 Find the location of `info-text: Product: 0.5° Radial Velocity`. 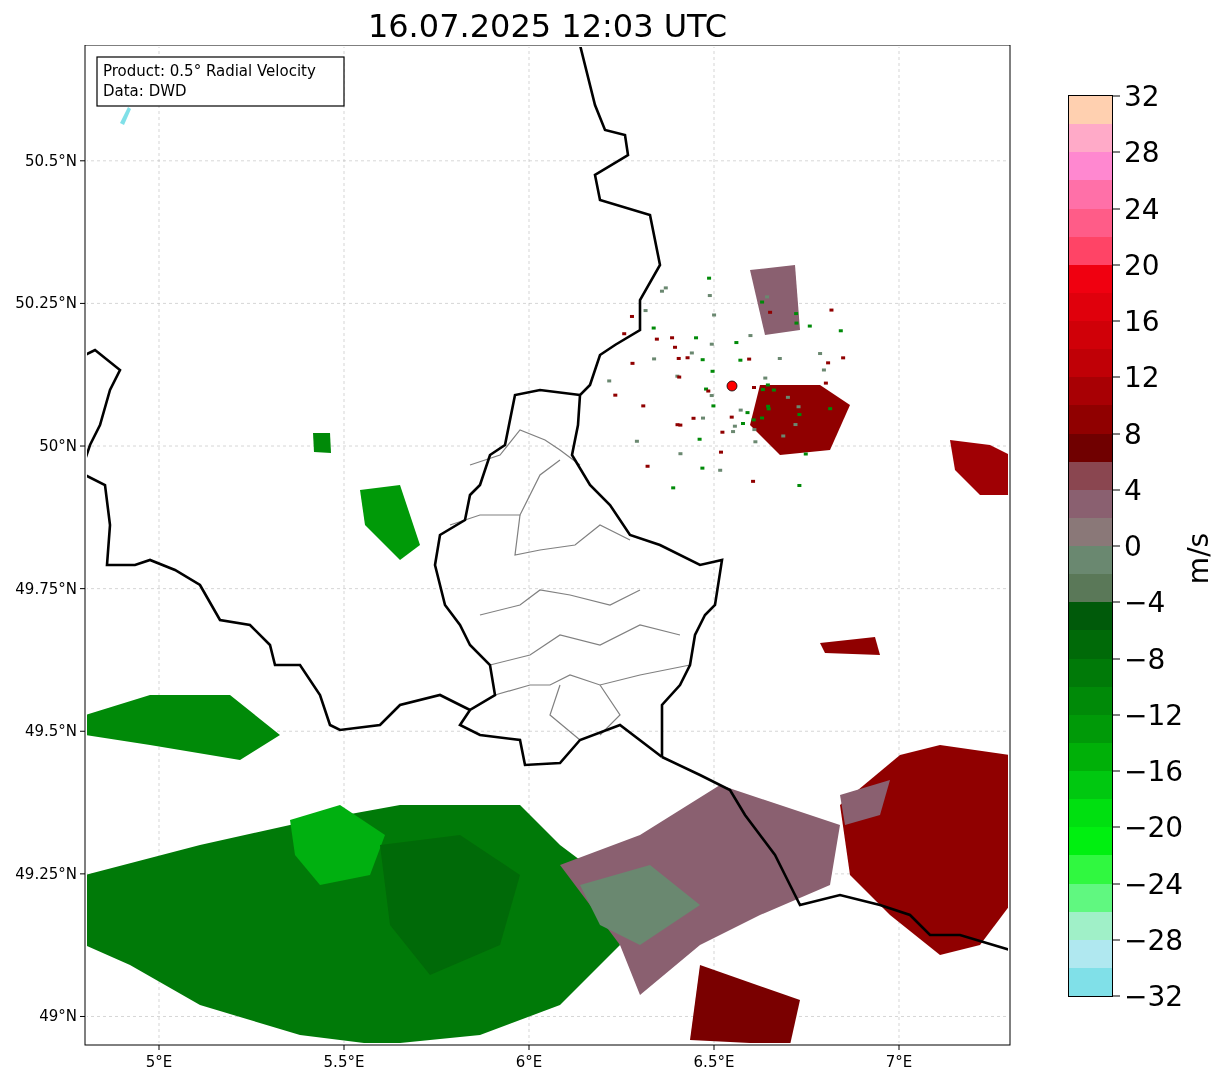

info-text: Product: 0.5° Radial Velocity is located at coordinates (209, 71).